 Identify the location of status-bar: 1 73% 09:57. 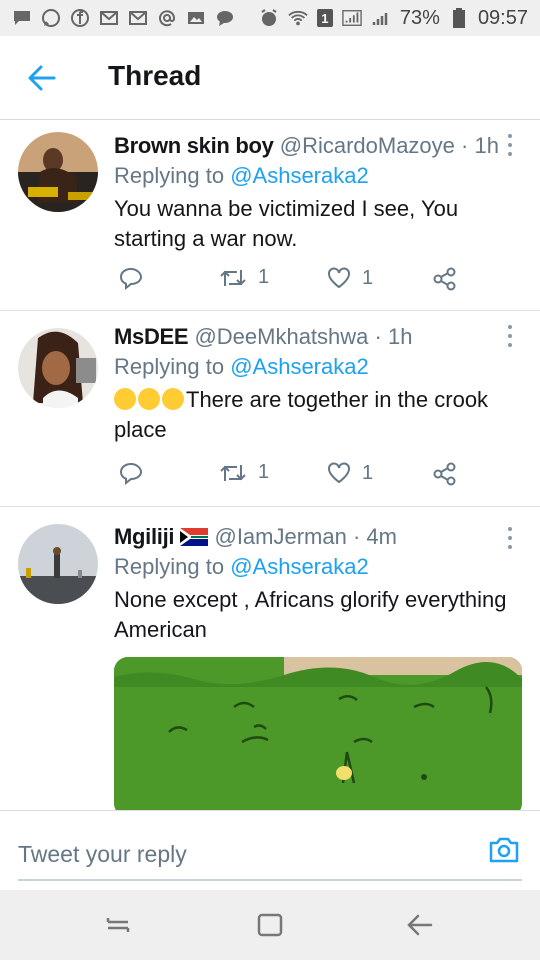
(270, 18).